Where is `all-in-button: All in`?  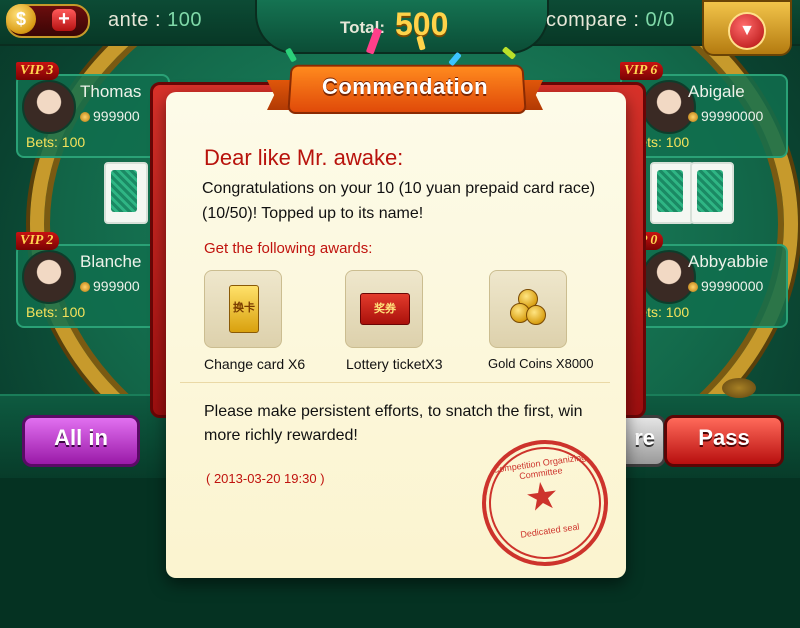 all-in-button: All in is located at coordinates (81, 441).